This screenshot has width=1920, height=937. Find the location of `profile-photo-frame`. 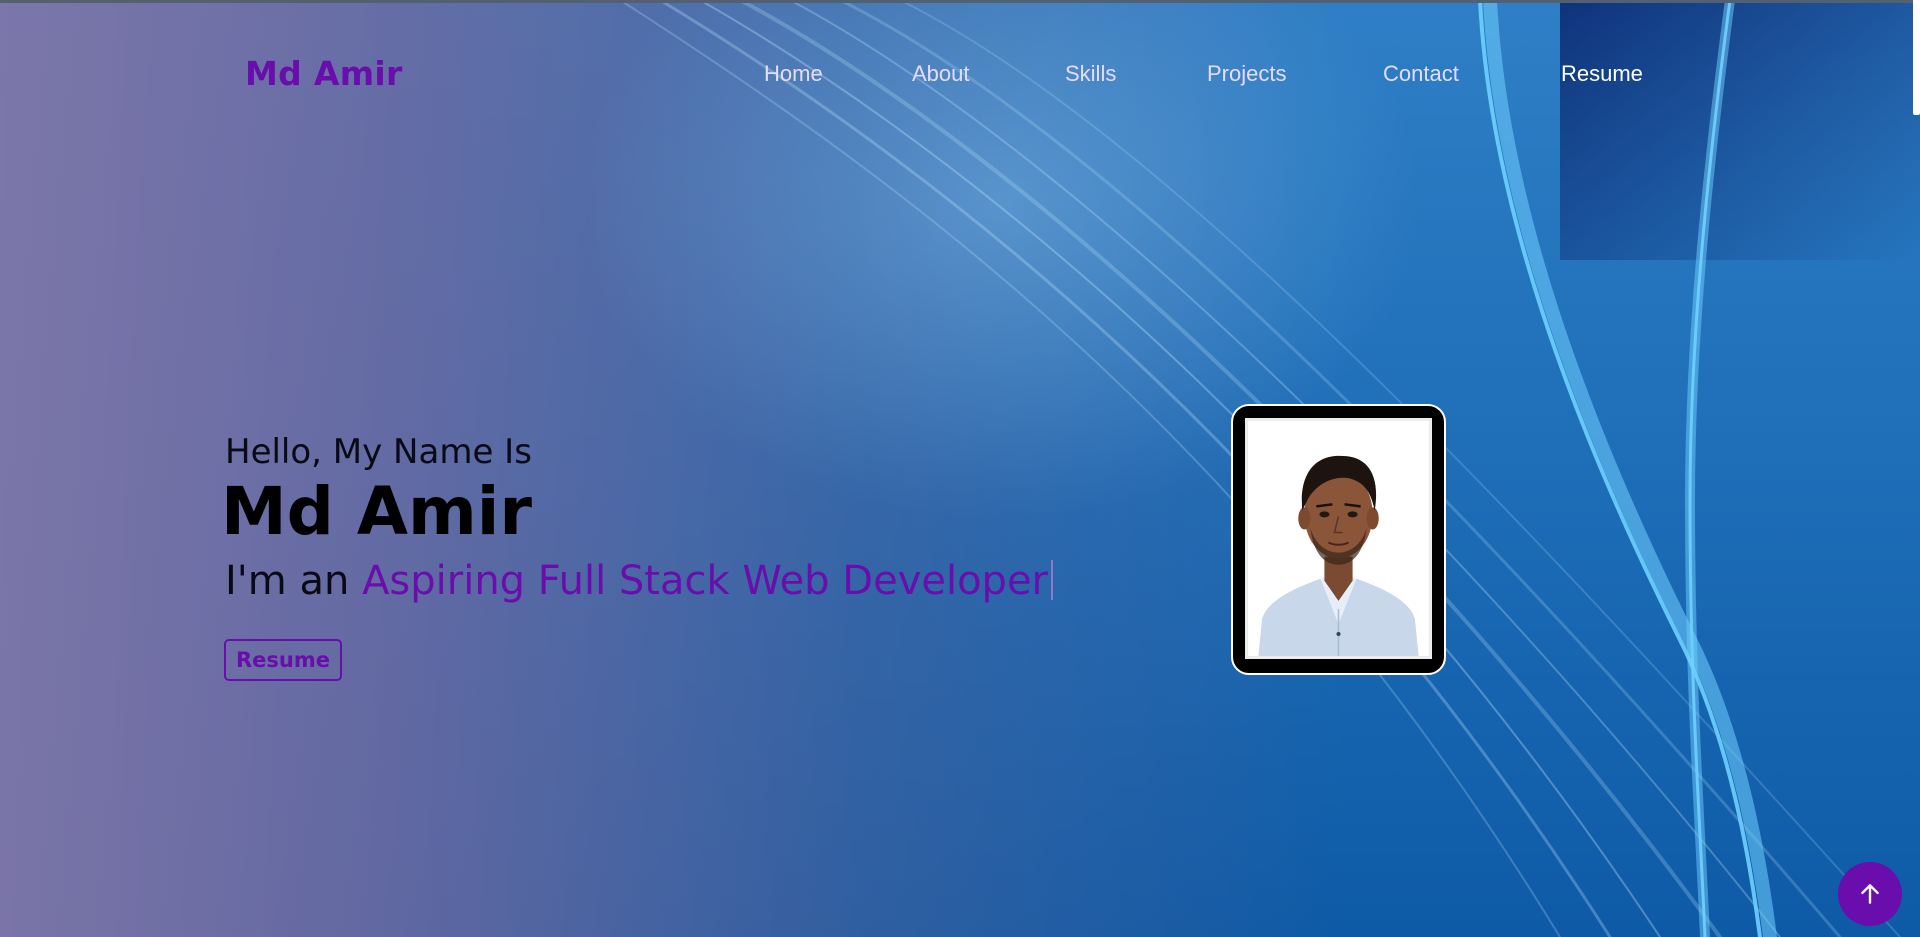

profile-photo-frame is located at coordinates (1338, 539).